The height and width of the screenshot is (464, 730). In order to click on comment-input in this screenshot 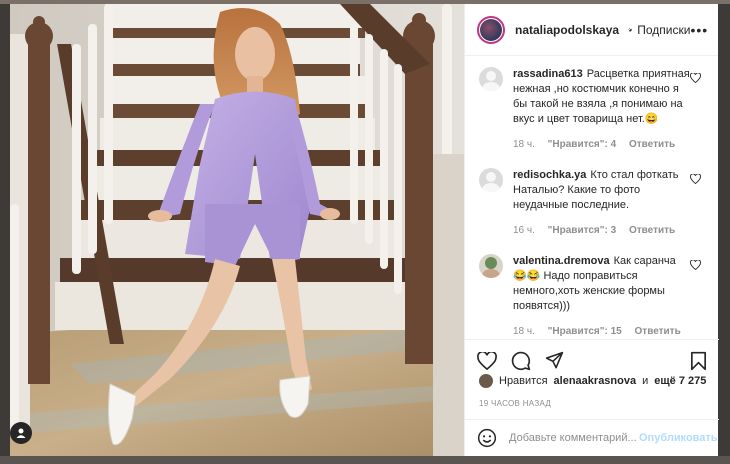, I will do `click(574, 438)`.